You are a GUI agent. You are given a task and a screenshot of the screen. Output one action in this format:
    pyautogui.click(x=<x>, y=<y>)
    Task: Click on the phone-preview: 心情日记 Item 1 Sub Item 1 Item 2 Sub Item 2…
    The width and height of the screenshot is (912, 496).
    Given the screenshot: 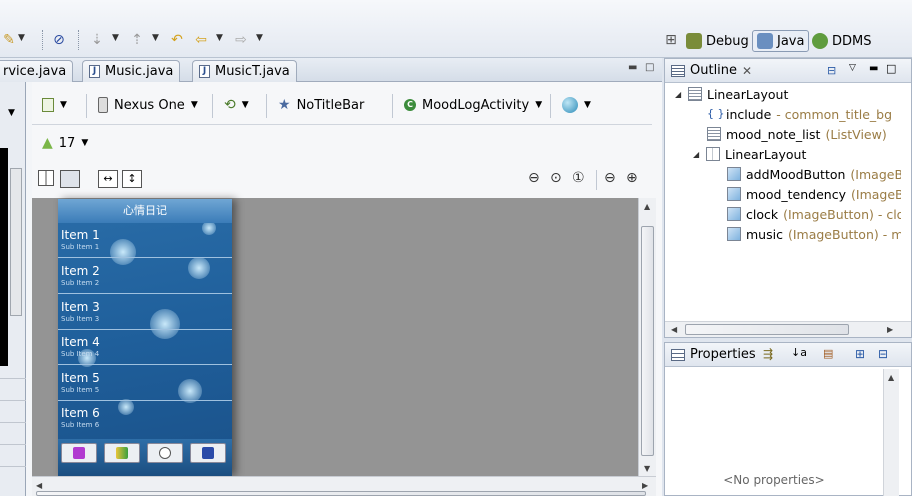 What is the action you would take?
    pyautogui.click(x=145, y=337)
    